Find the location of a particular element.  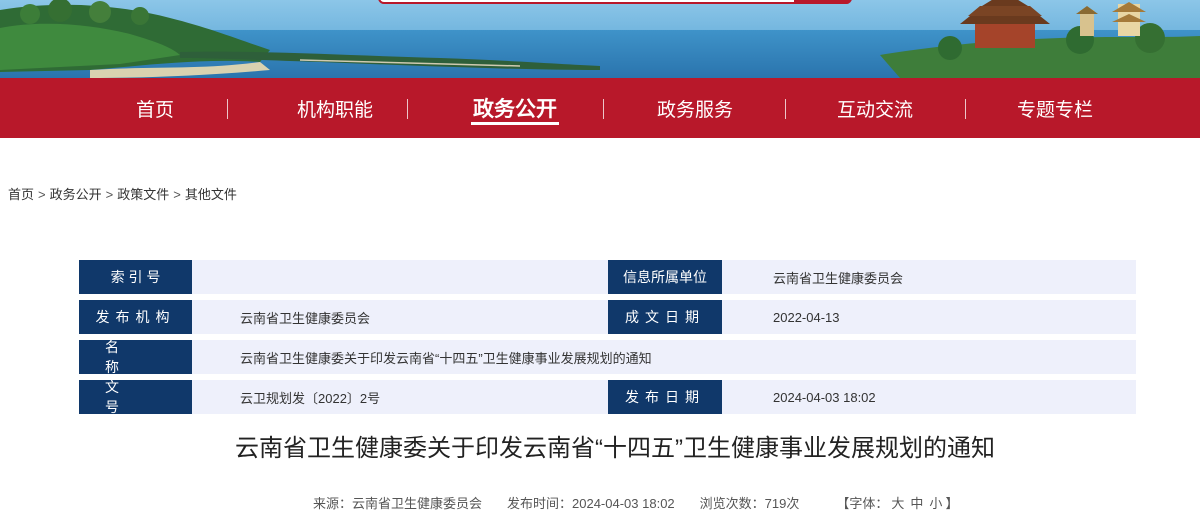

document-name-value: 云南省卫生健康委关于印发云南省“十四五”卫生健康事业发展规划的通知 is located at coordinates (664, 357).